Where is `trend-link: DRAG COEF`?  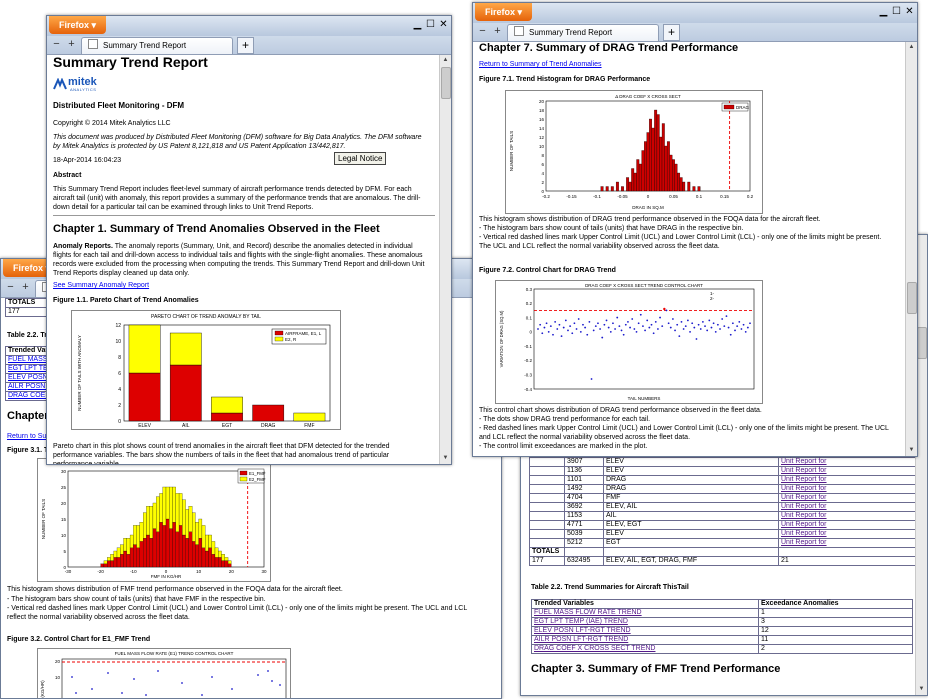
trend-link: DRAG COEF is located at coordinates (29, 395).